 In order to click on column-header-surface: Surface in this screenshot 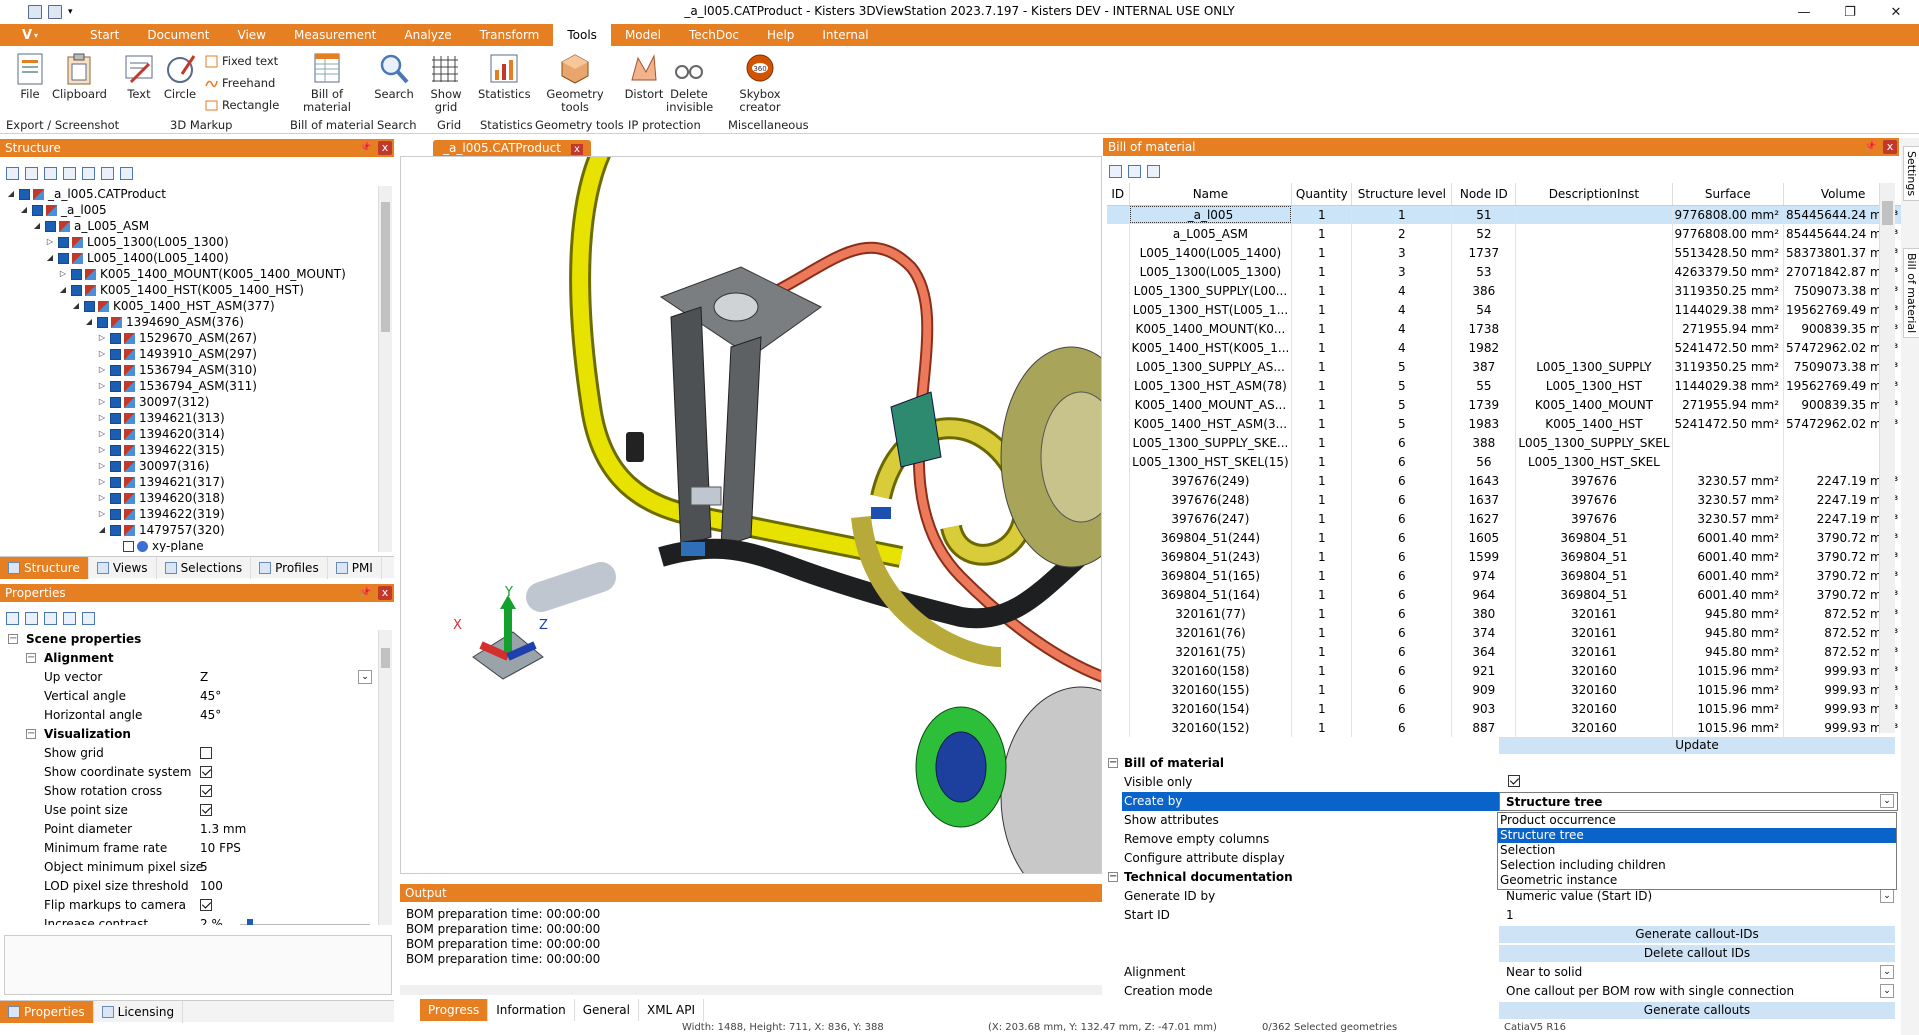, I will do `click(1728, 194)`.